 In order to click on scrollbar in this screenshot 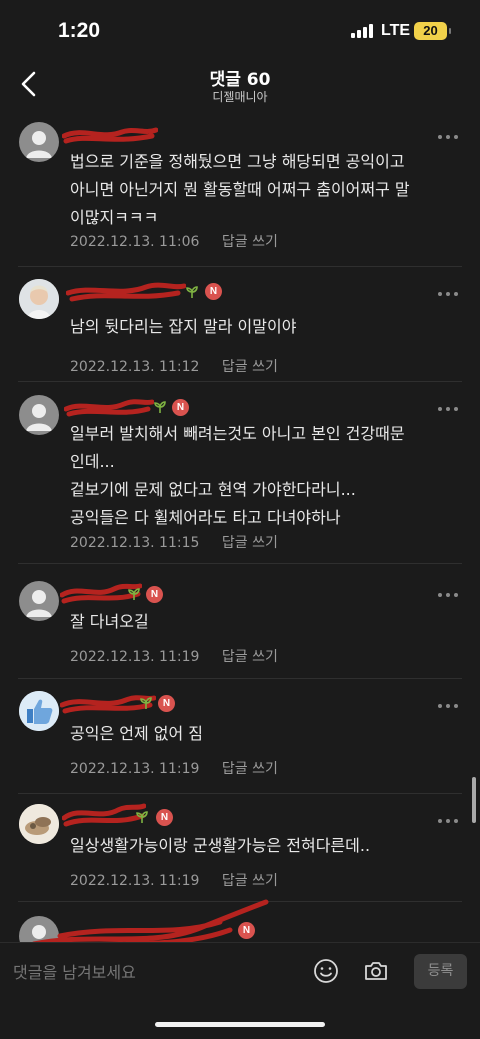, I will do `click(474, 800)`.